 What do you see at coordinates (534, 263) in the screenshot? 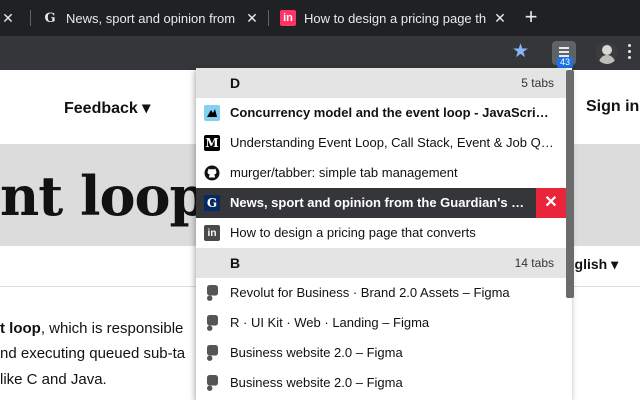
I see `group-tab-count: 14 tabs` at bounding box center [534, 263].